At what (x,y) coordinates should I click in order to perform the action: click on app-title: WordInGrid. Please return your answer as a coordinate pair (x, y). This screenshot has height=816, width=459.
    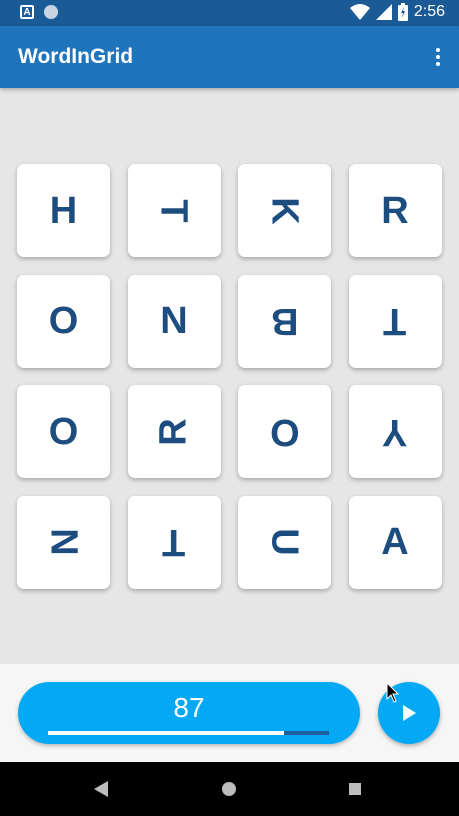
    Looking at the image, I should click on (76, 56).